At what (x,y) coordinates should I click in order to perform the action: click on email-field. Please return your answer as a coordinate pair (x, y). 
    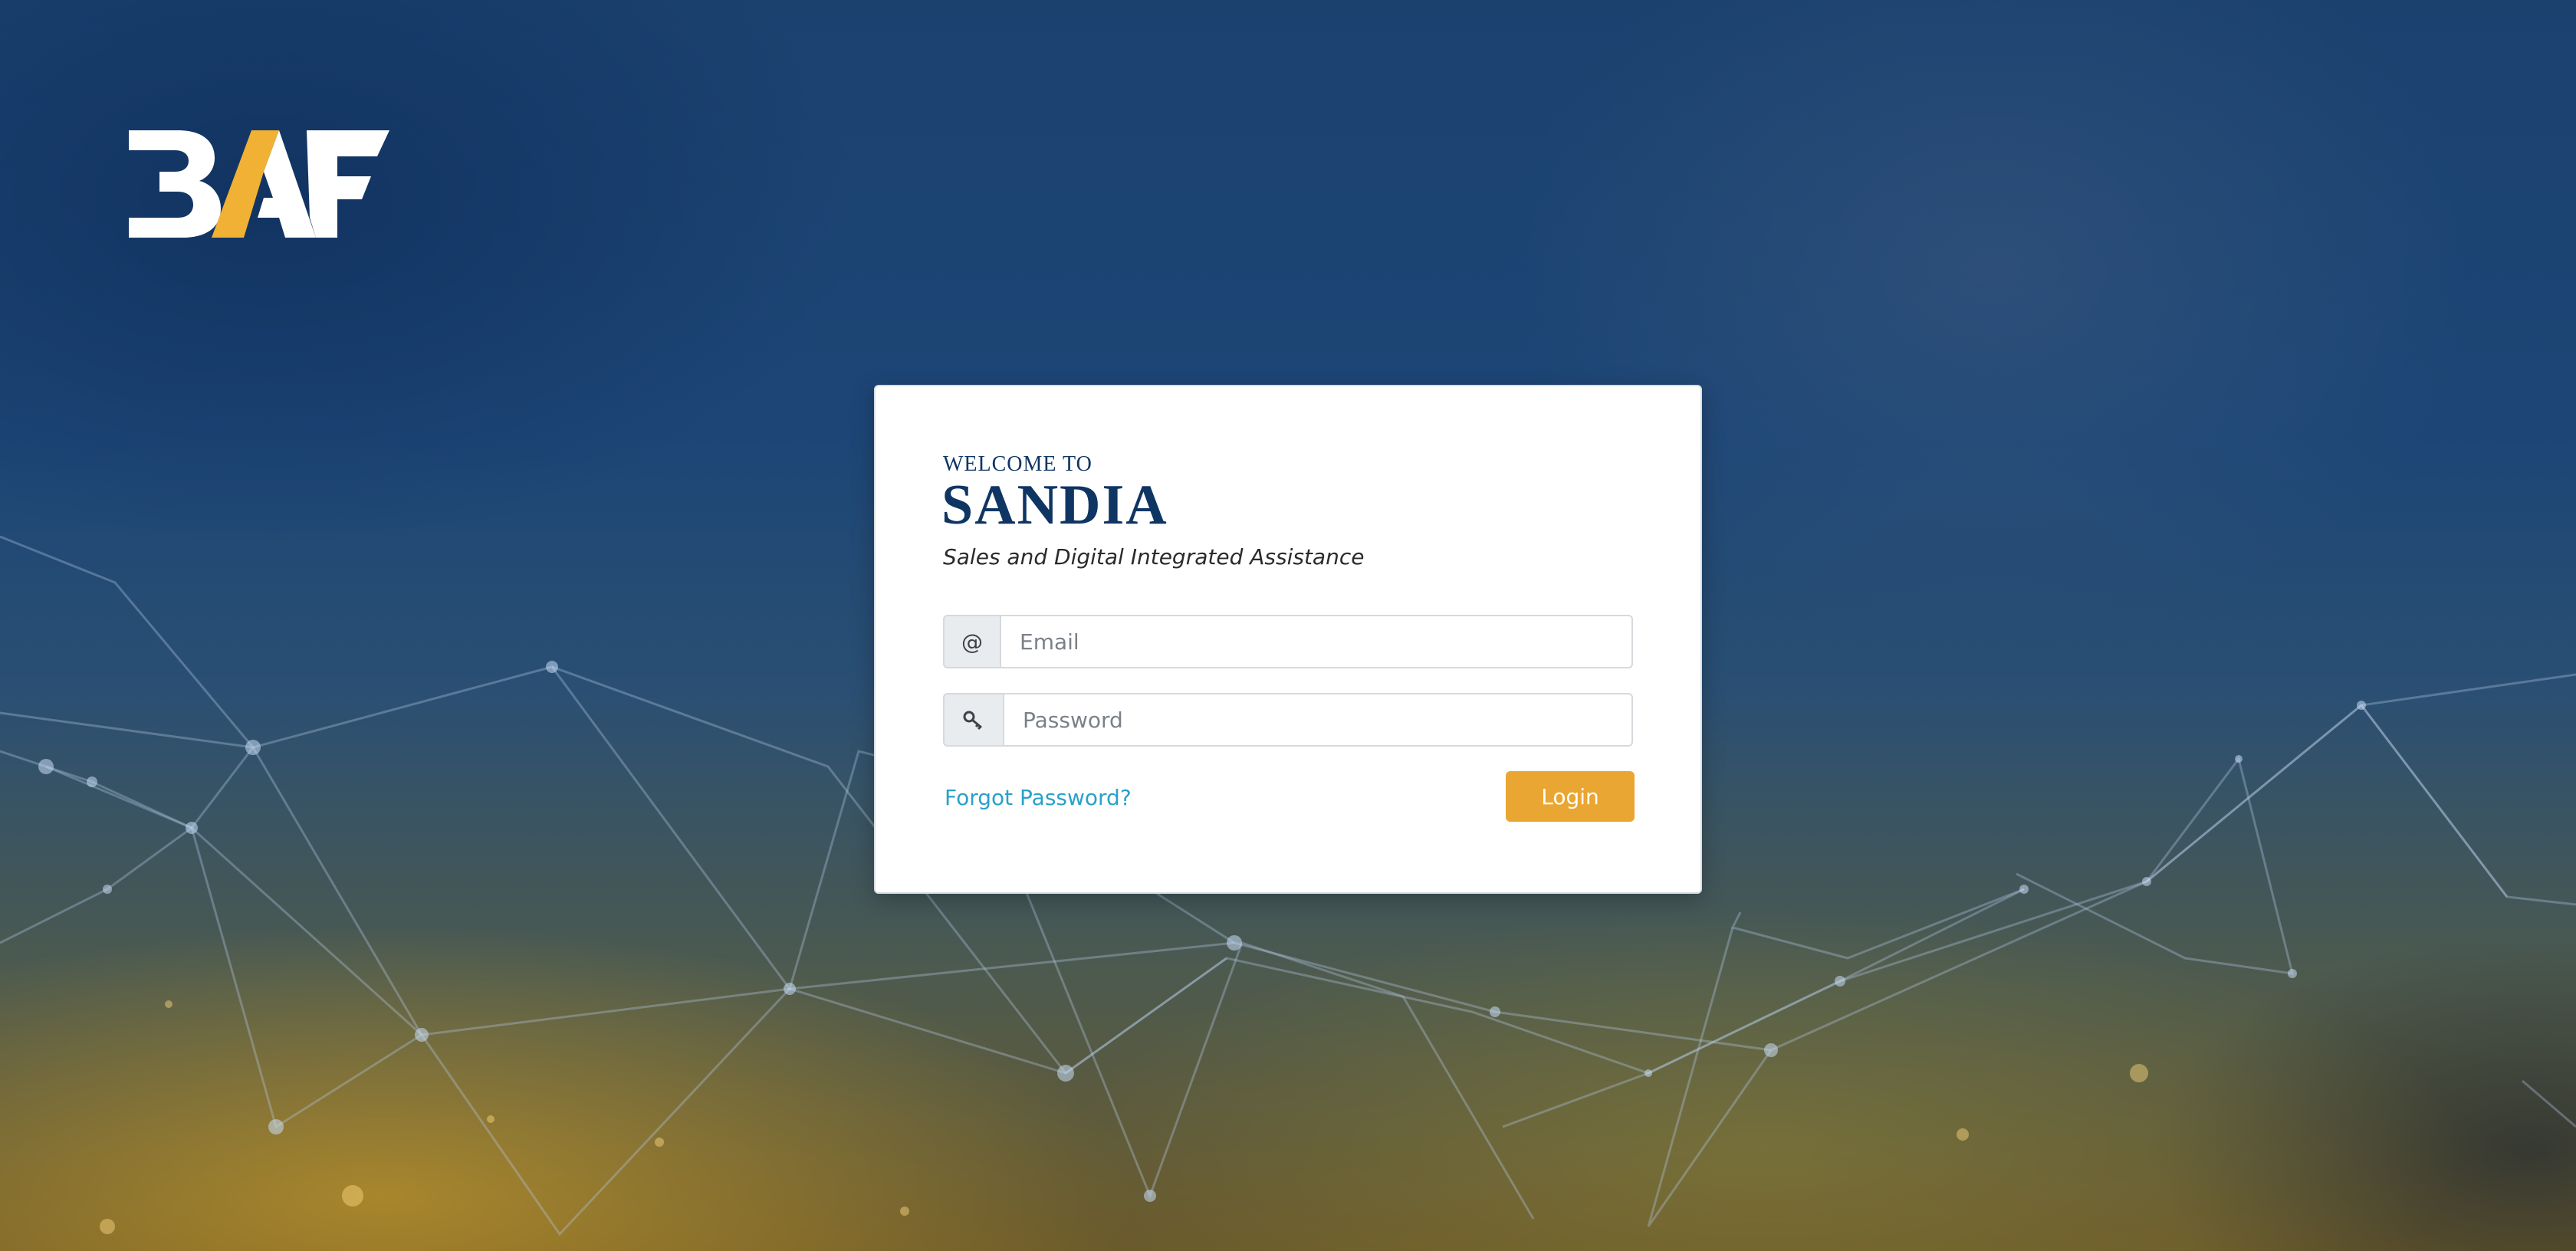
    Looking at the image, I should click on (1316, 642).